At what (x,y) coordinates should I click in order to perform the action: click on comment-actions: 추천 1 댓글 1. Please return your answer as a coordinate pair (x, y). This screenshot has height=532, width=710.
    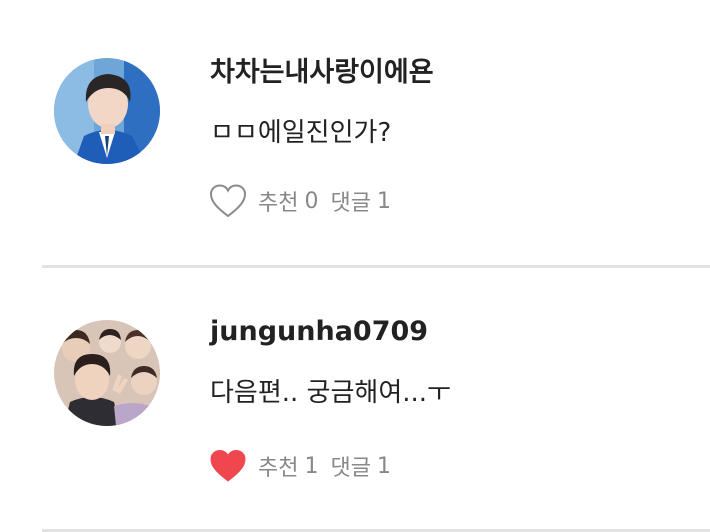
    Looking at the image, I should click on (305, 466).